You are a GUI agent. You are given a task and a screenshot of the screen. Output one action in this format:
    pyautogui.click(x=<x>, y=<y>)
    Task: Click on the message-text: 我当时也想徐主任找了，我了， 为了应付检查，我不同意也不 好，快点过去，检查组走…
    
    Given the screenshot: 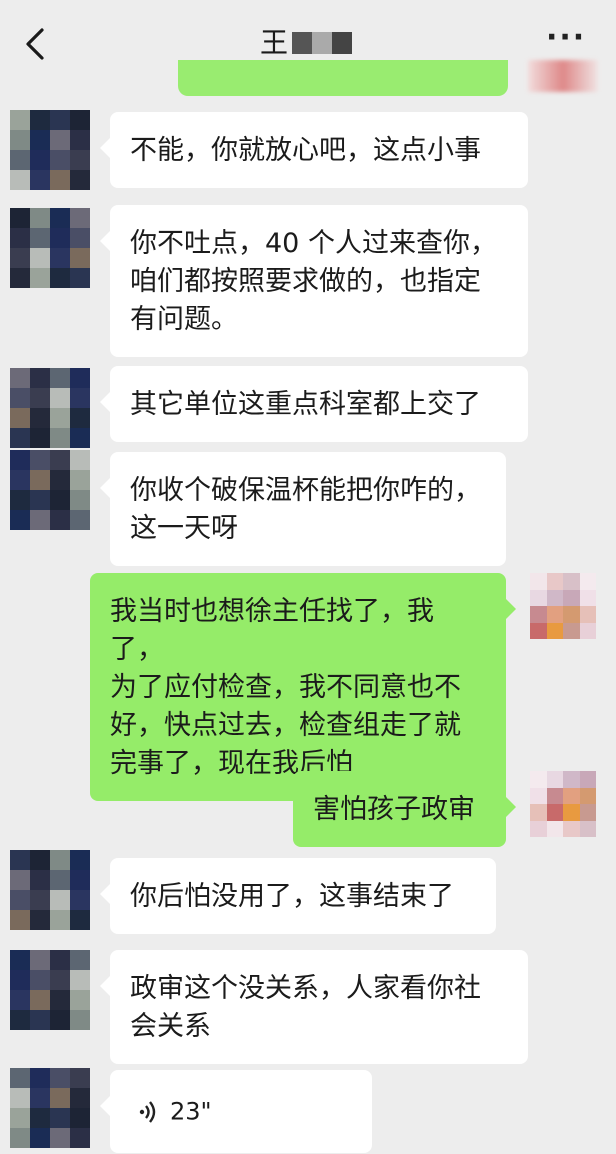 What is the action you would take?
    pyautogui.click(x=285, y=687)
    